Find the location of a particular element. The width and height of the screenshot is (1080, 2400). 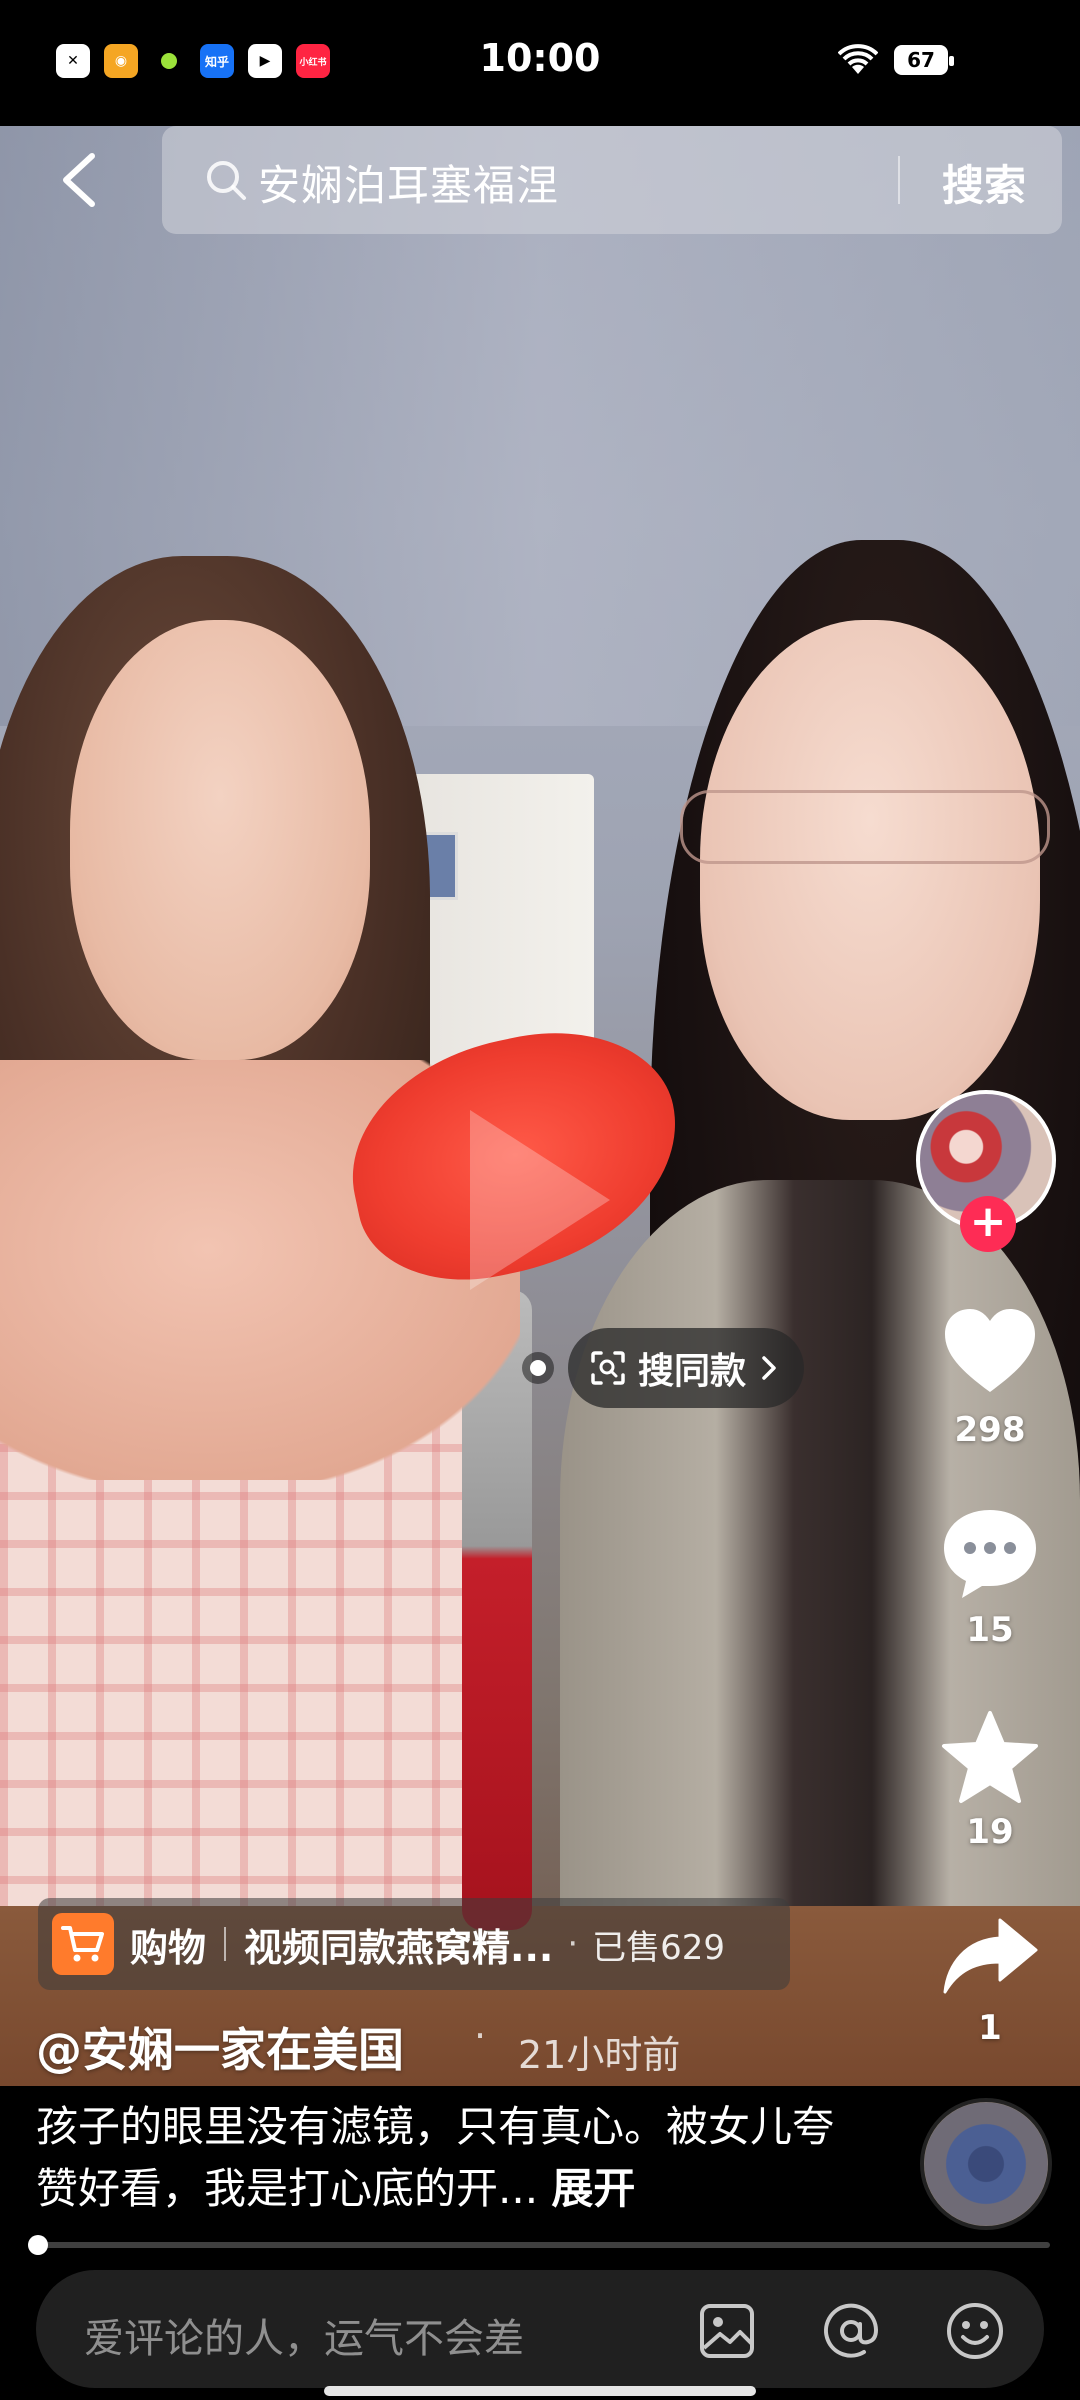

search-divider is located at coordinates (899, 180).